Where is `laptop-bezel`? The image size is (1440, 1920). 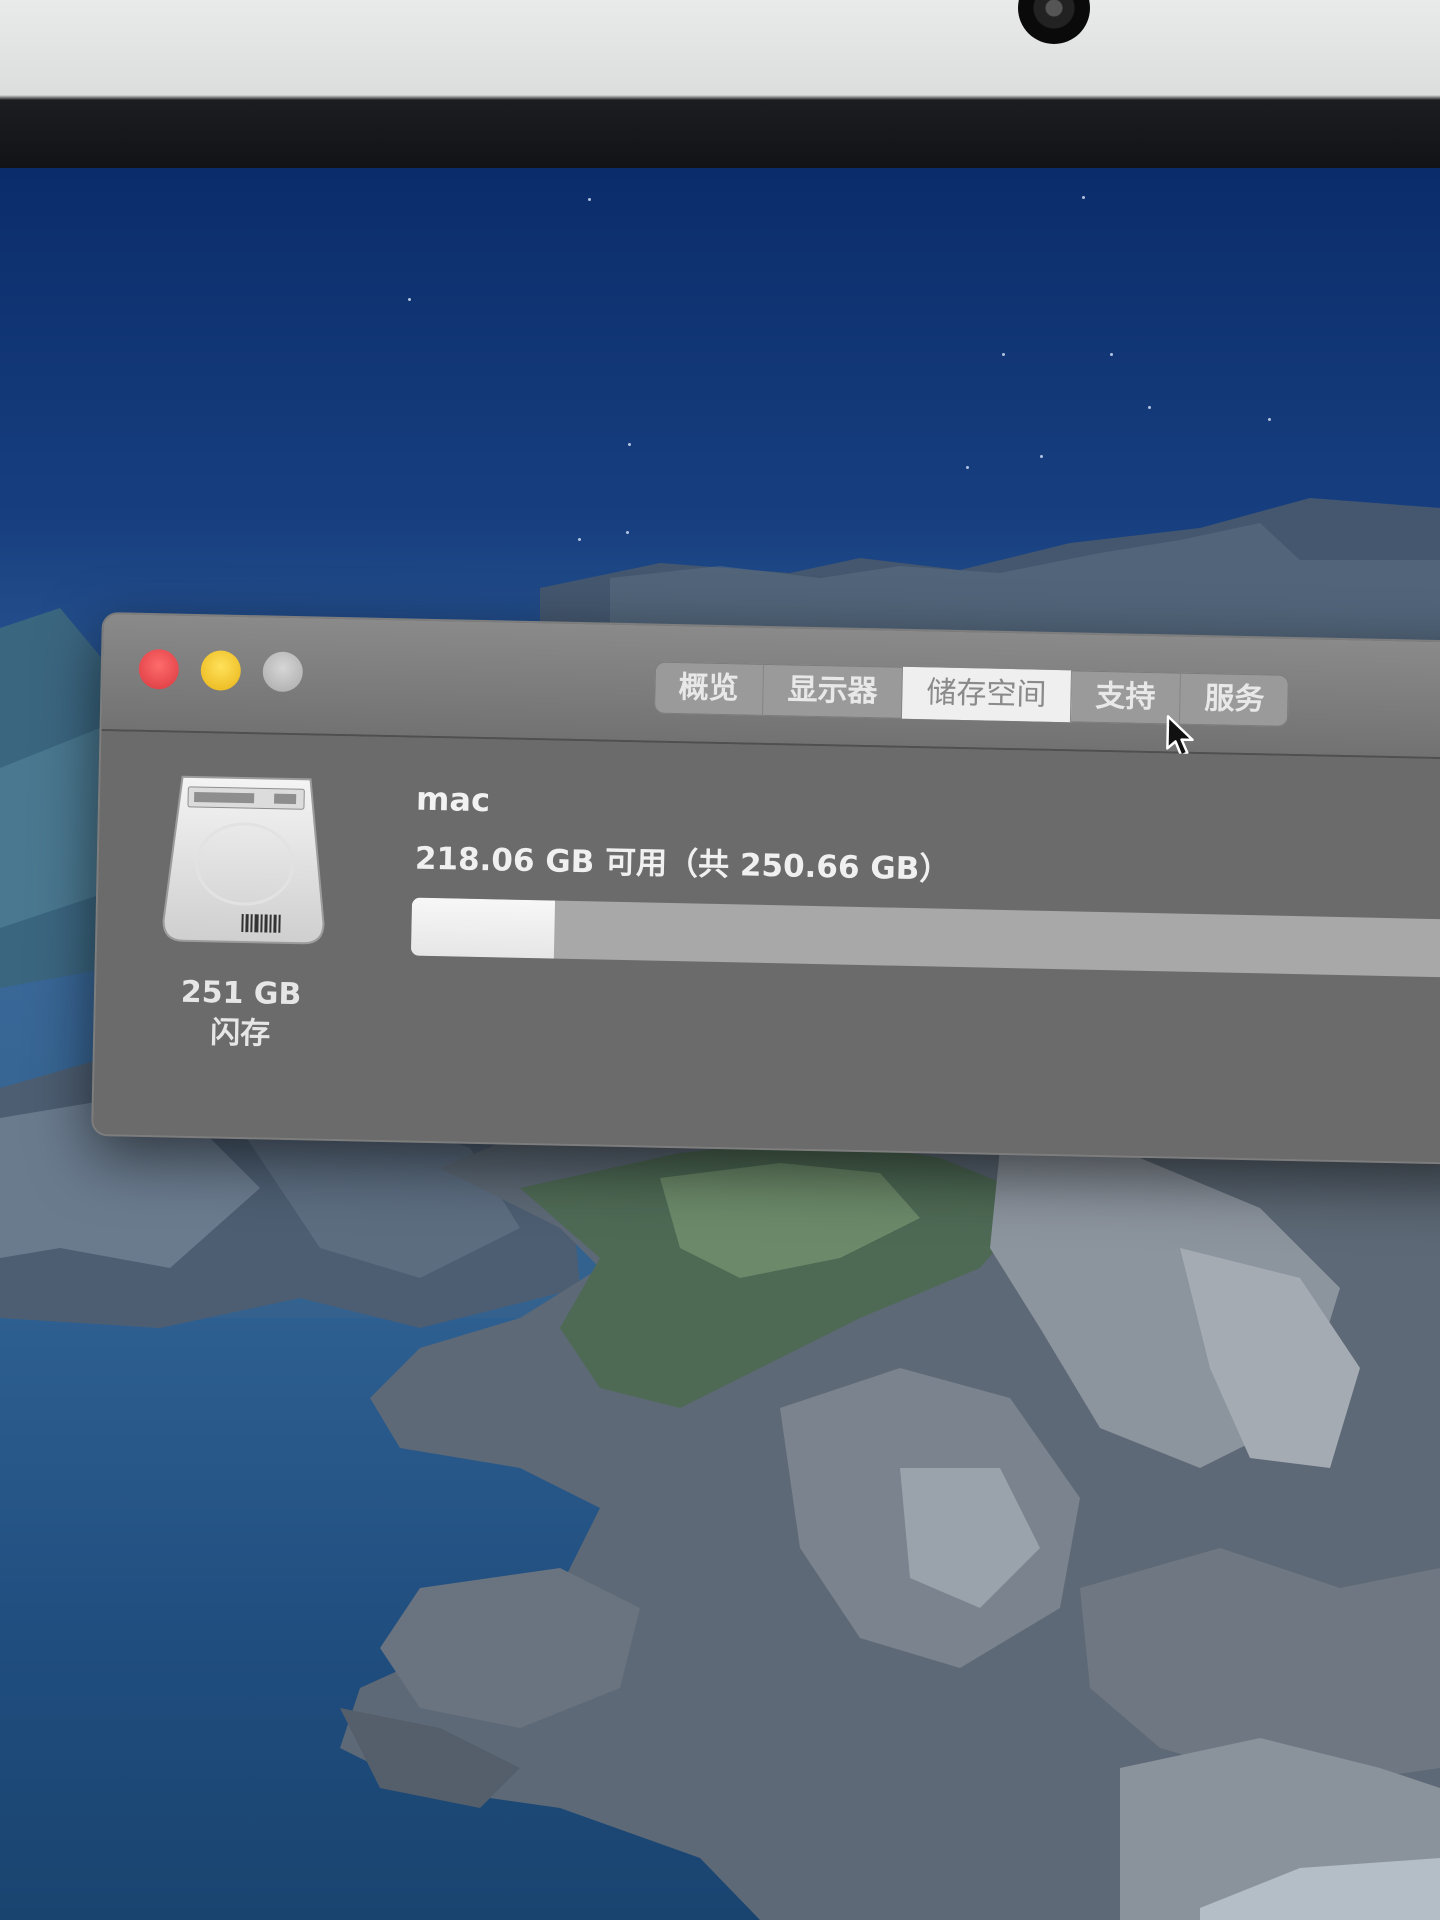
laptop-bezel is located at coordinates (720, 95).